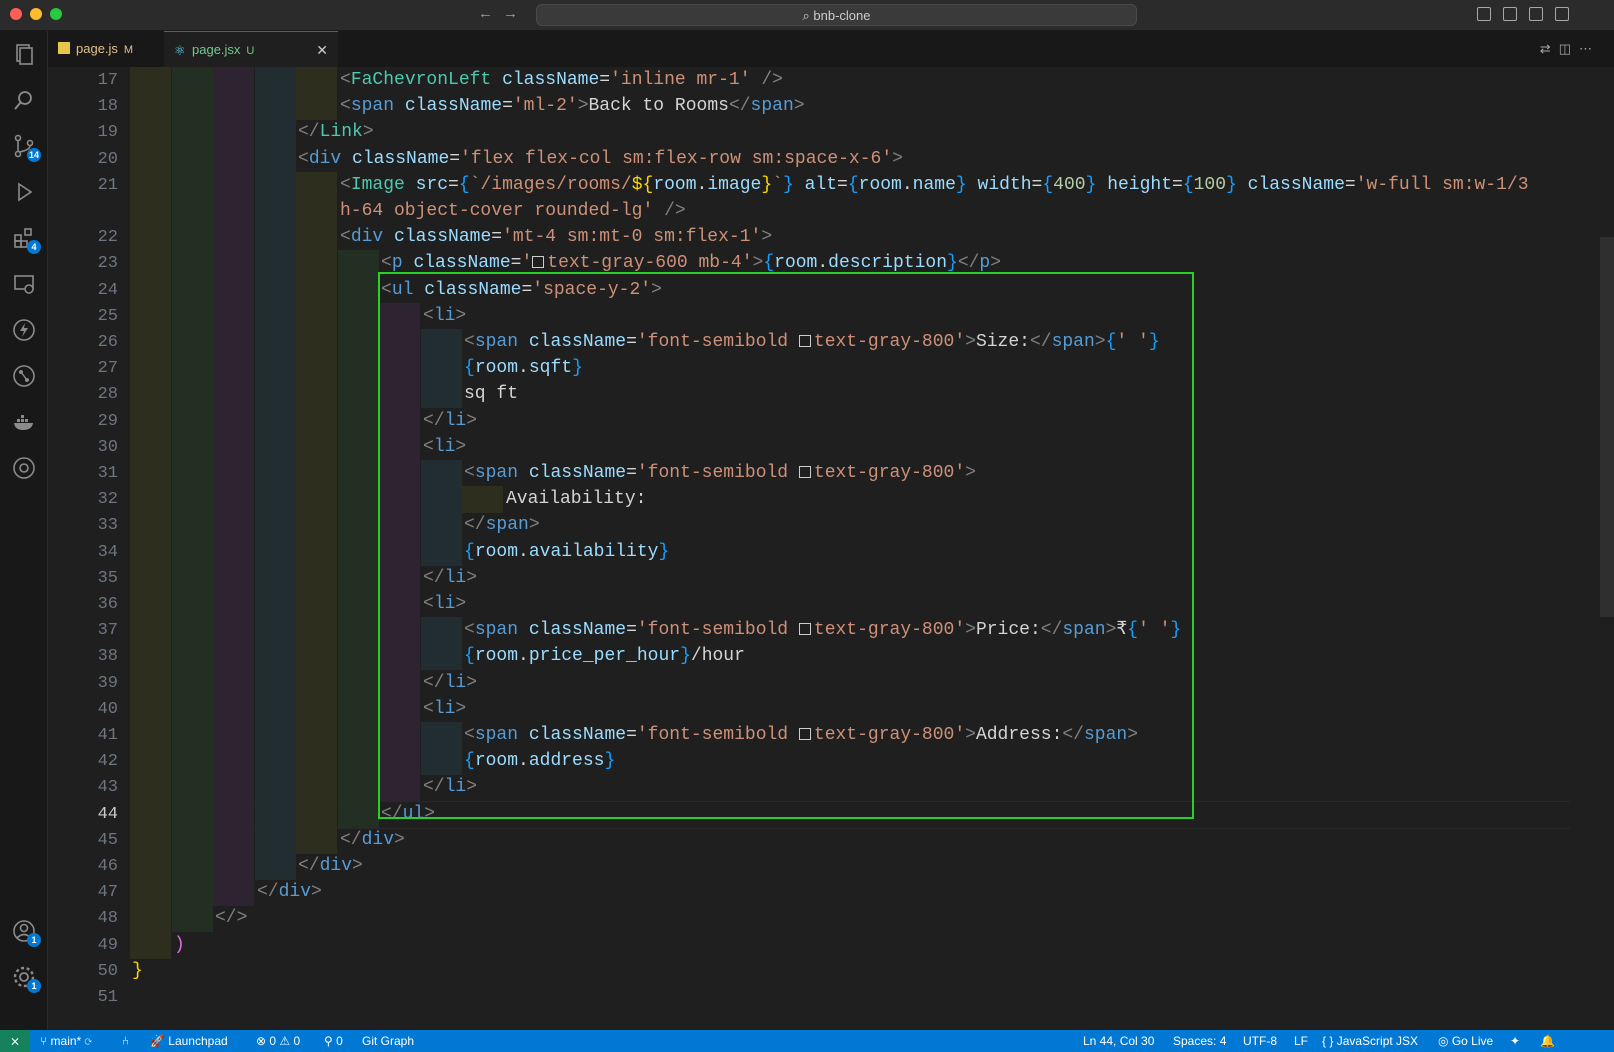 This screenshot has width=1614, height=1052. What do you see at coordinates (1569, 48) in the screenshot?
I see `split-editor-icon: ◫` at bounding box center [1569, 48].